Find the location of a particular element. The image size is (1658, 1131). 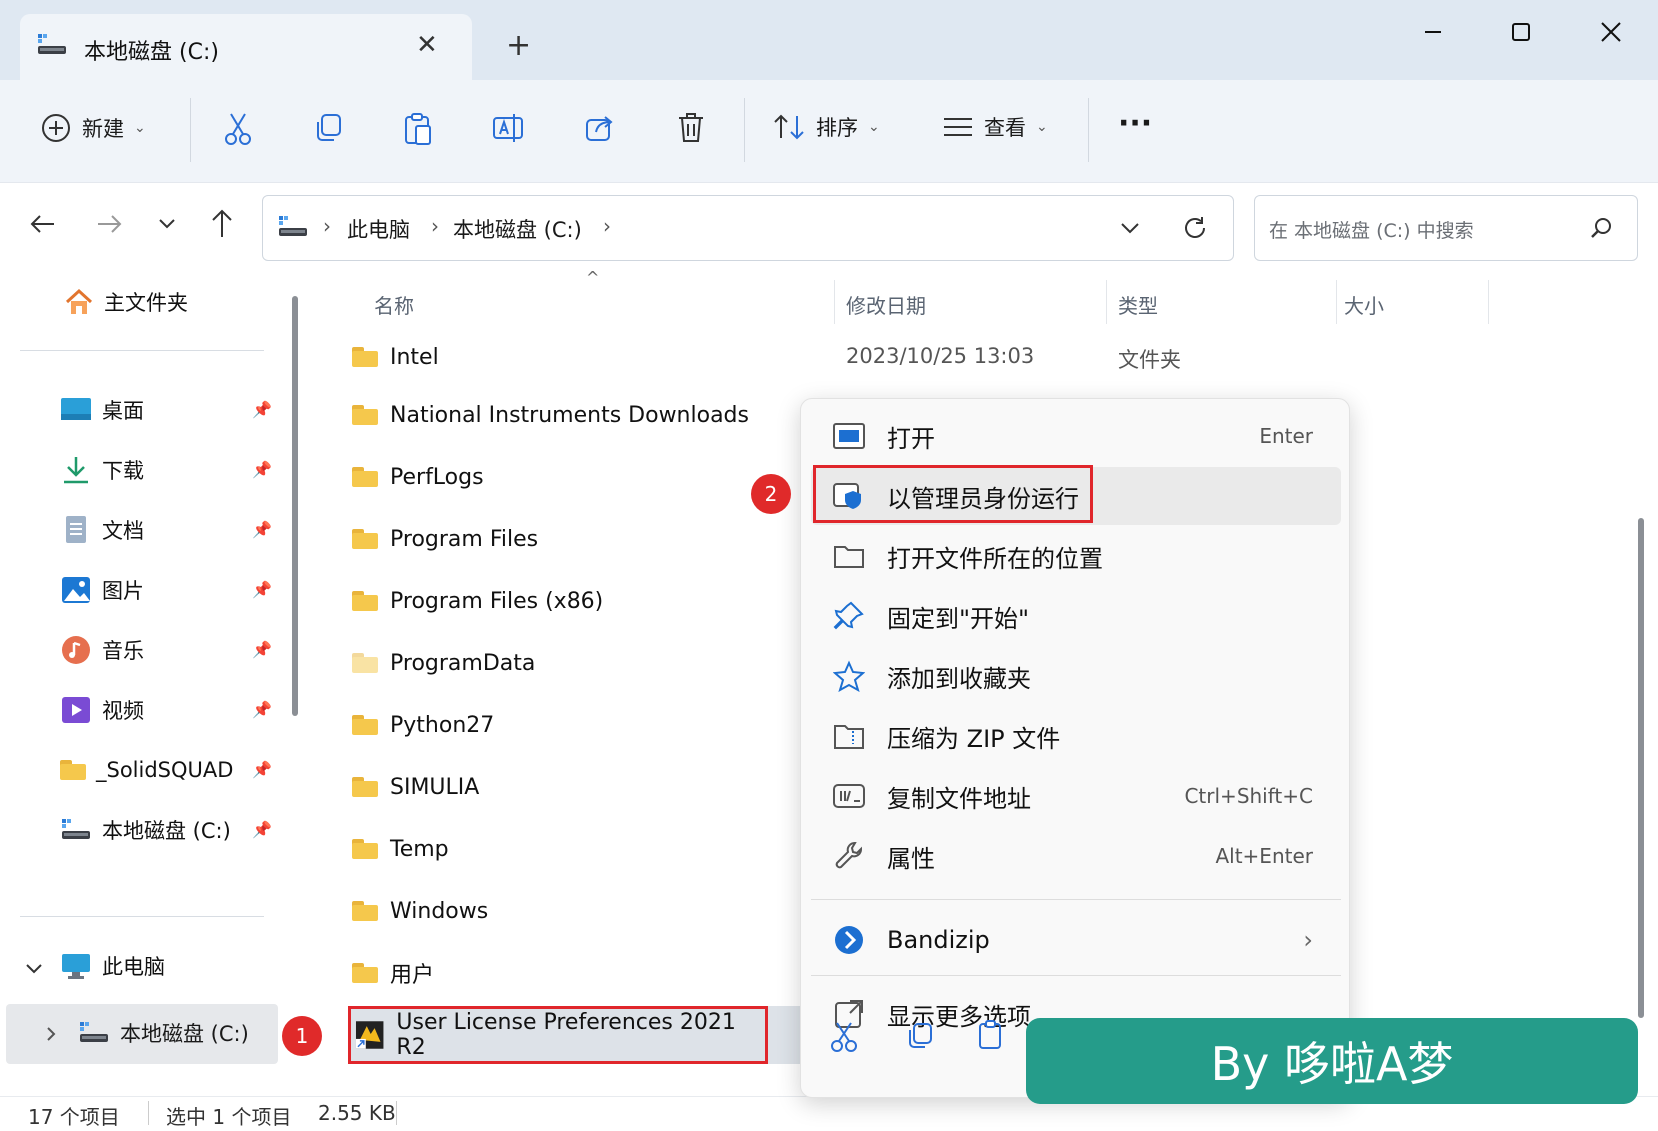

table-row: PerfLogs is located at coordinates (418, 477).